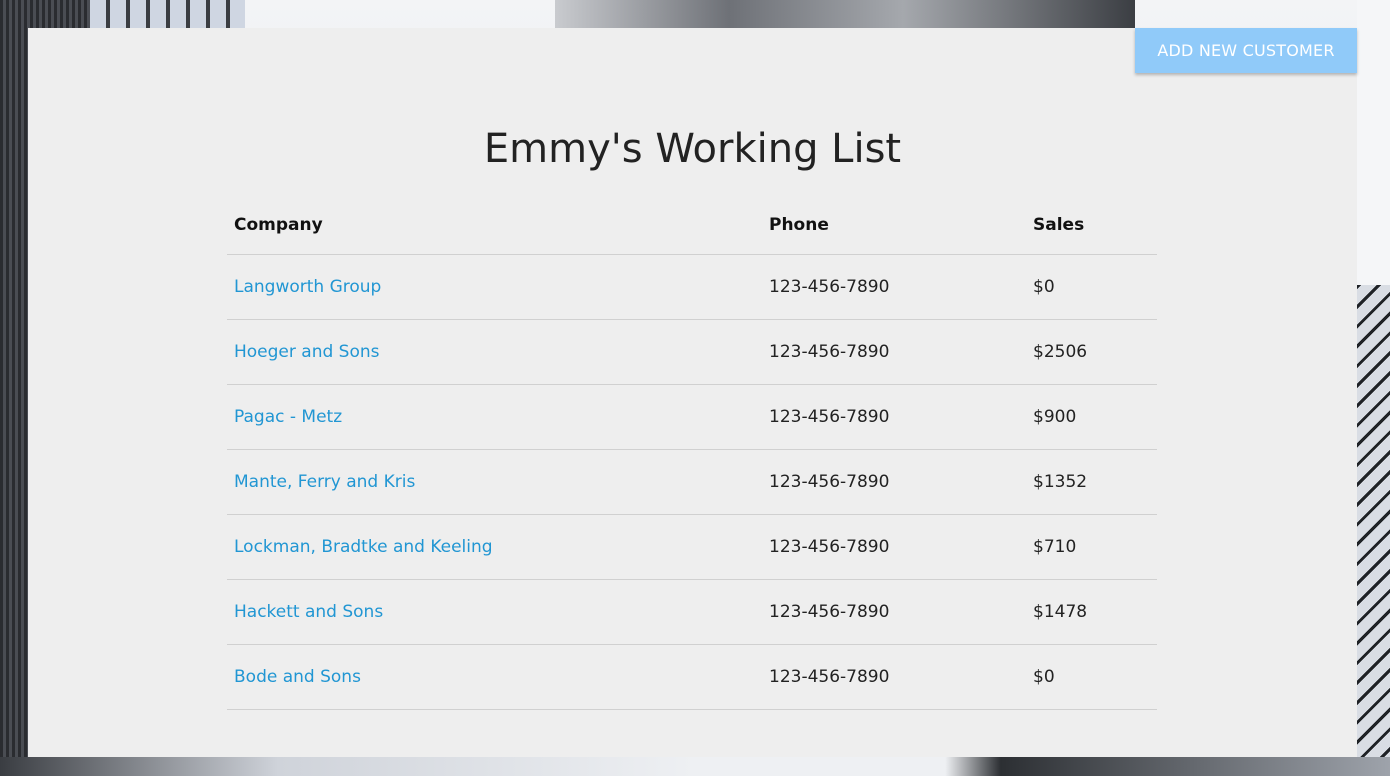  Describe the element at coordinates (307, 352) in the screenshot. I see `company-link: Hoeger and Sons` at that location.